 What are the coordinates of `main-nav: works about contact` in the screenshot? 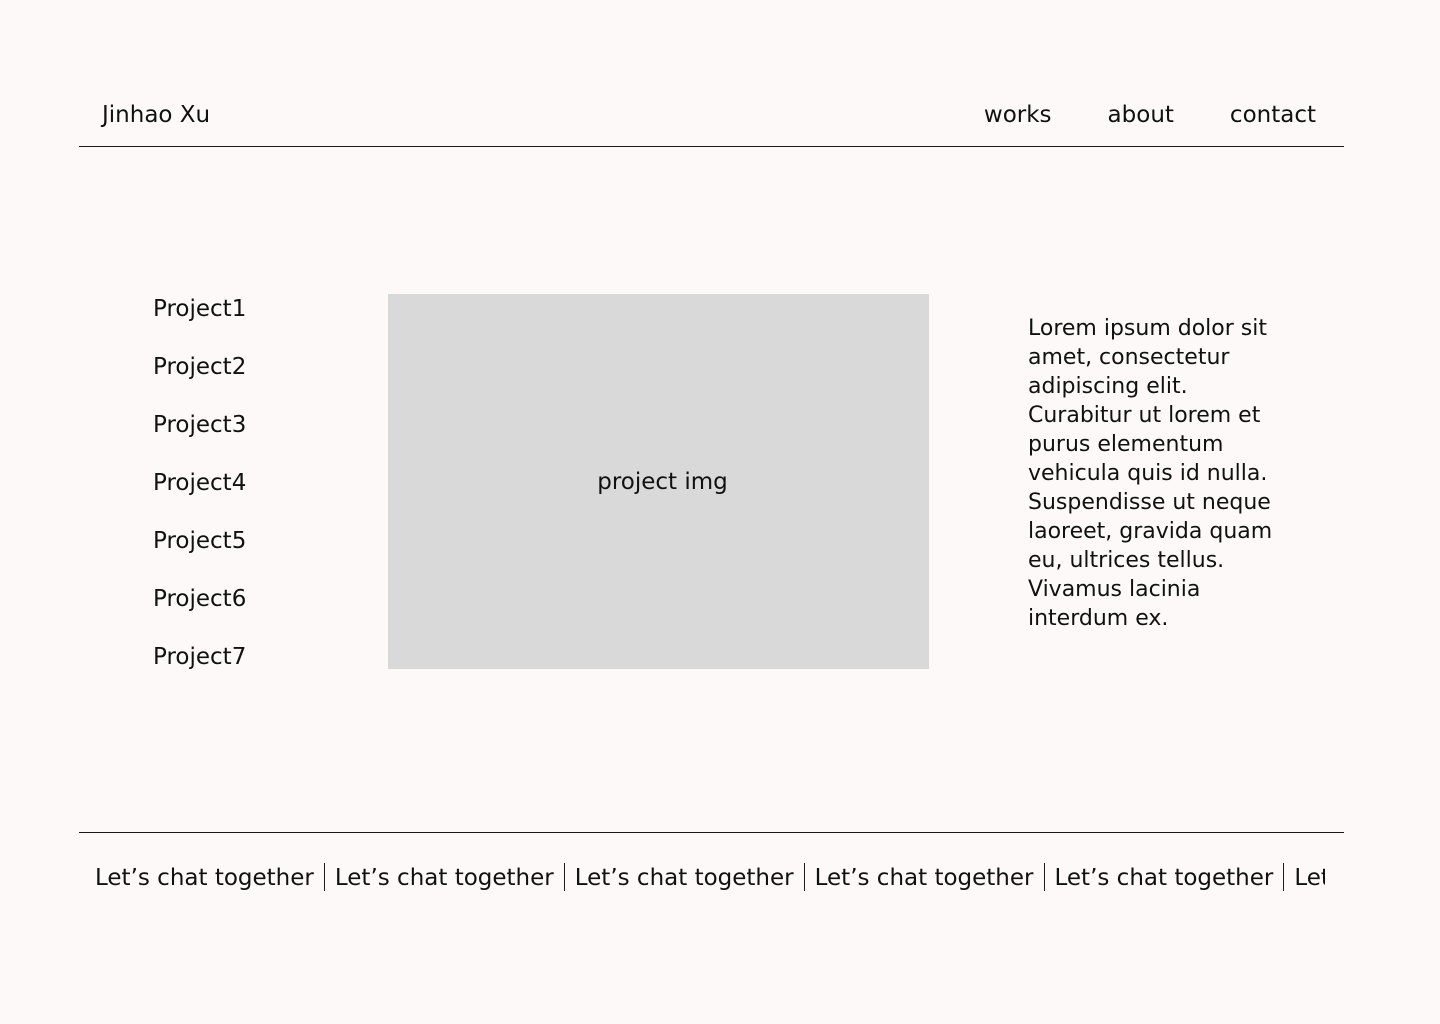 It's located at (1150, 115).